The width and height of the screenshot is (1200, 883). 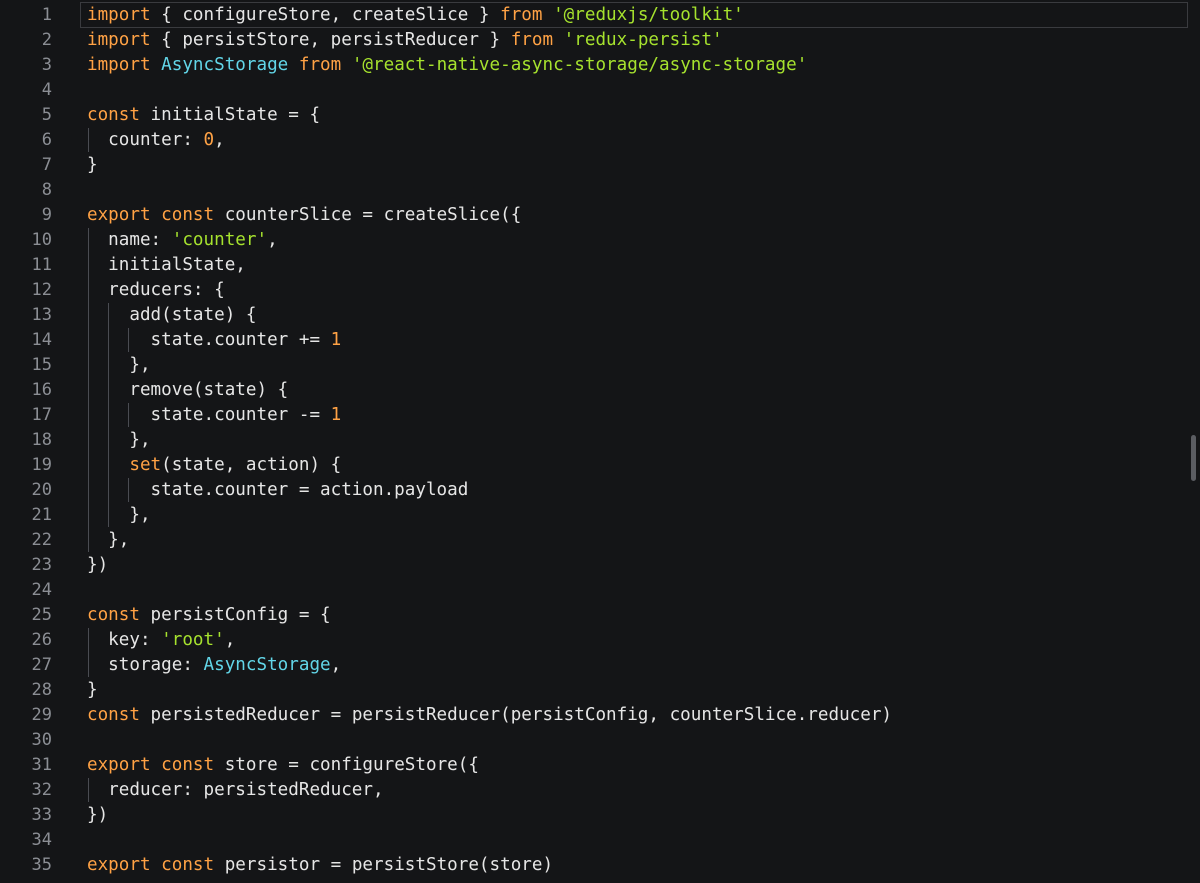 I want to click on code-token-string: 'redux-persist', so click(x=643, y=39).